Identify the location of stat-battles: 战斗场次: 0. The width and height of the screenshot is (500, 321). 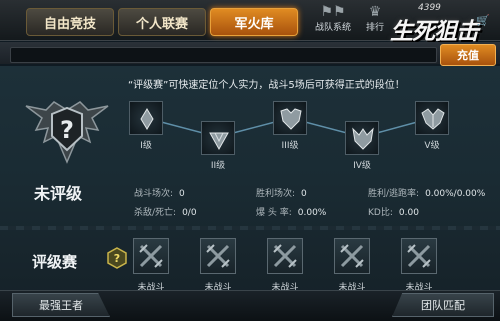
(159, 192).